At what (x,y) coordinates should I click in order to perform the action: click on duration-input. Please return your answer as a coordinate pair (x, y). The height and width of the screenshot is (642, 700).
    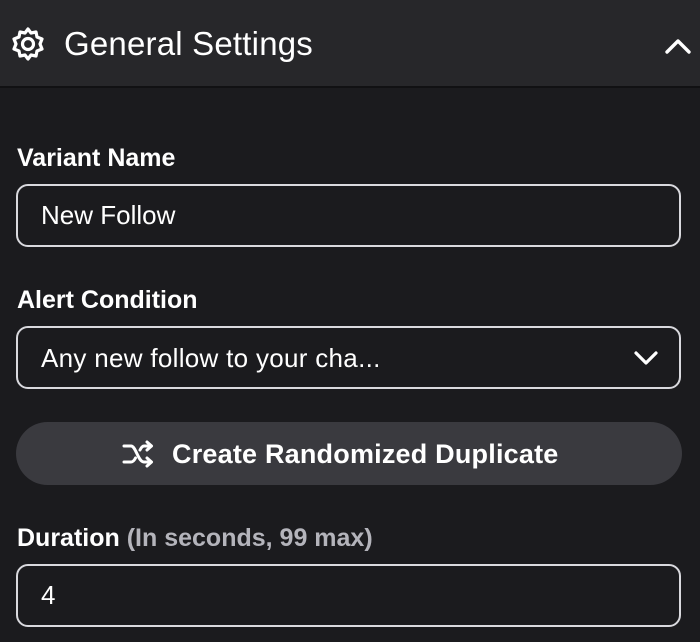
    Looking at the image, I should click on (348, 595).